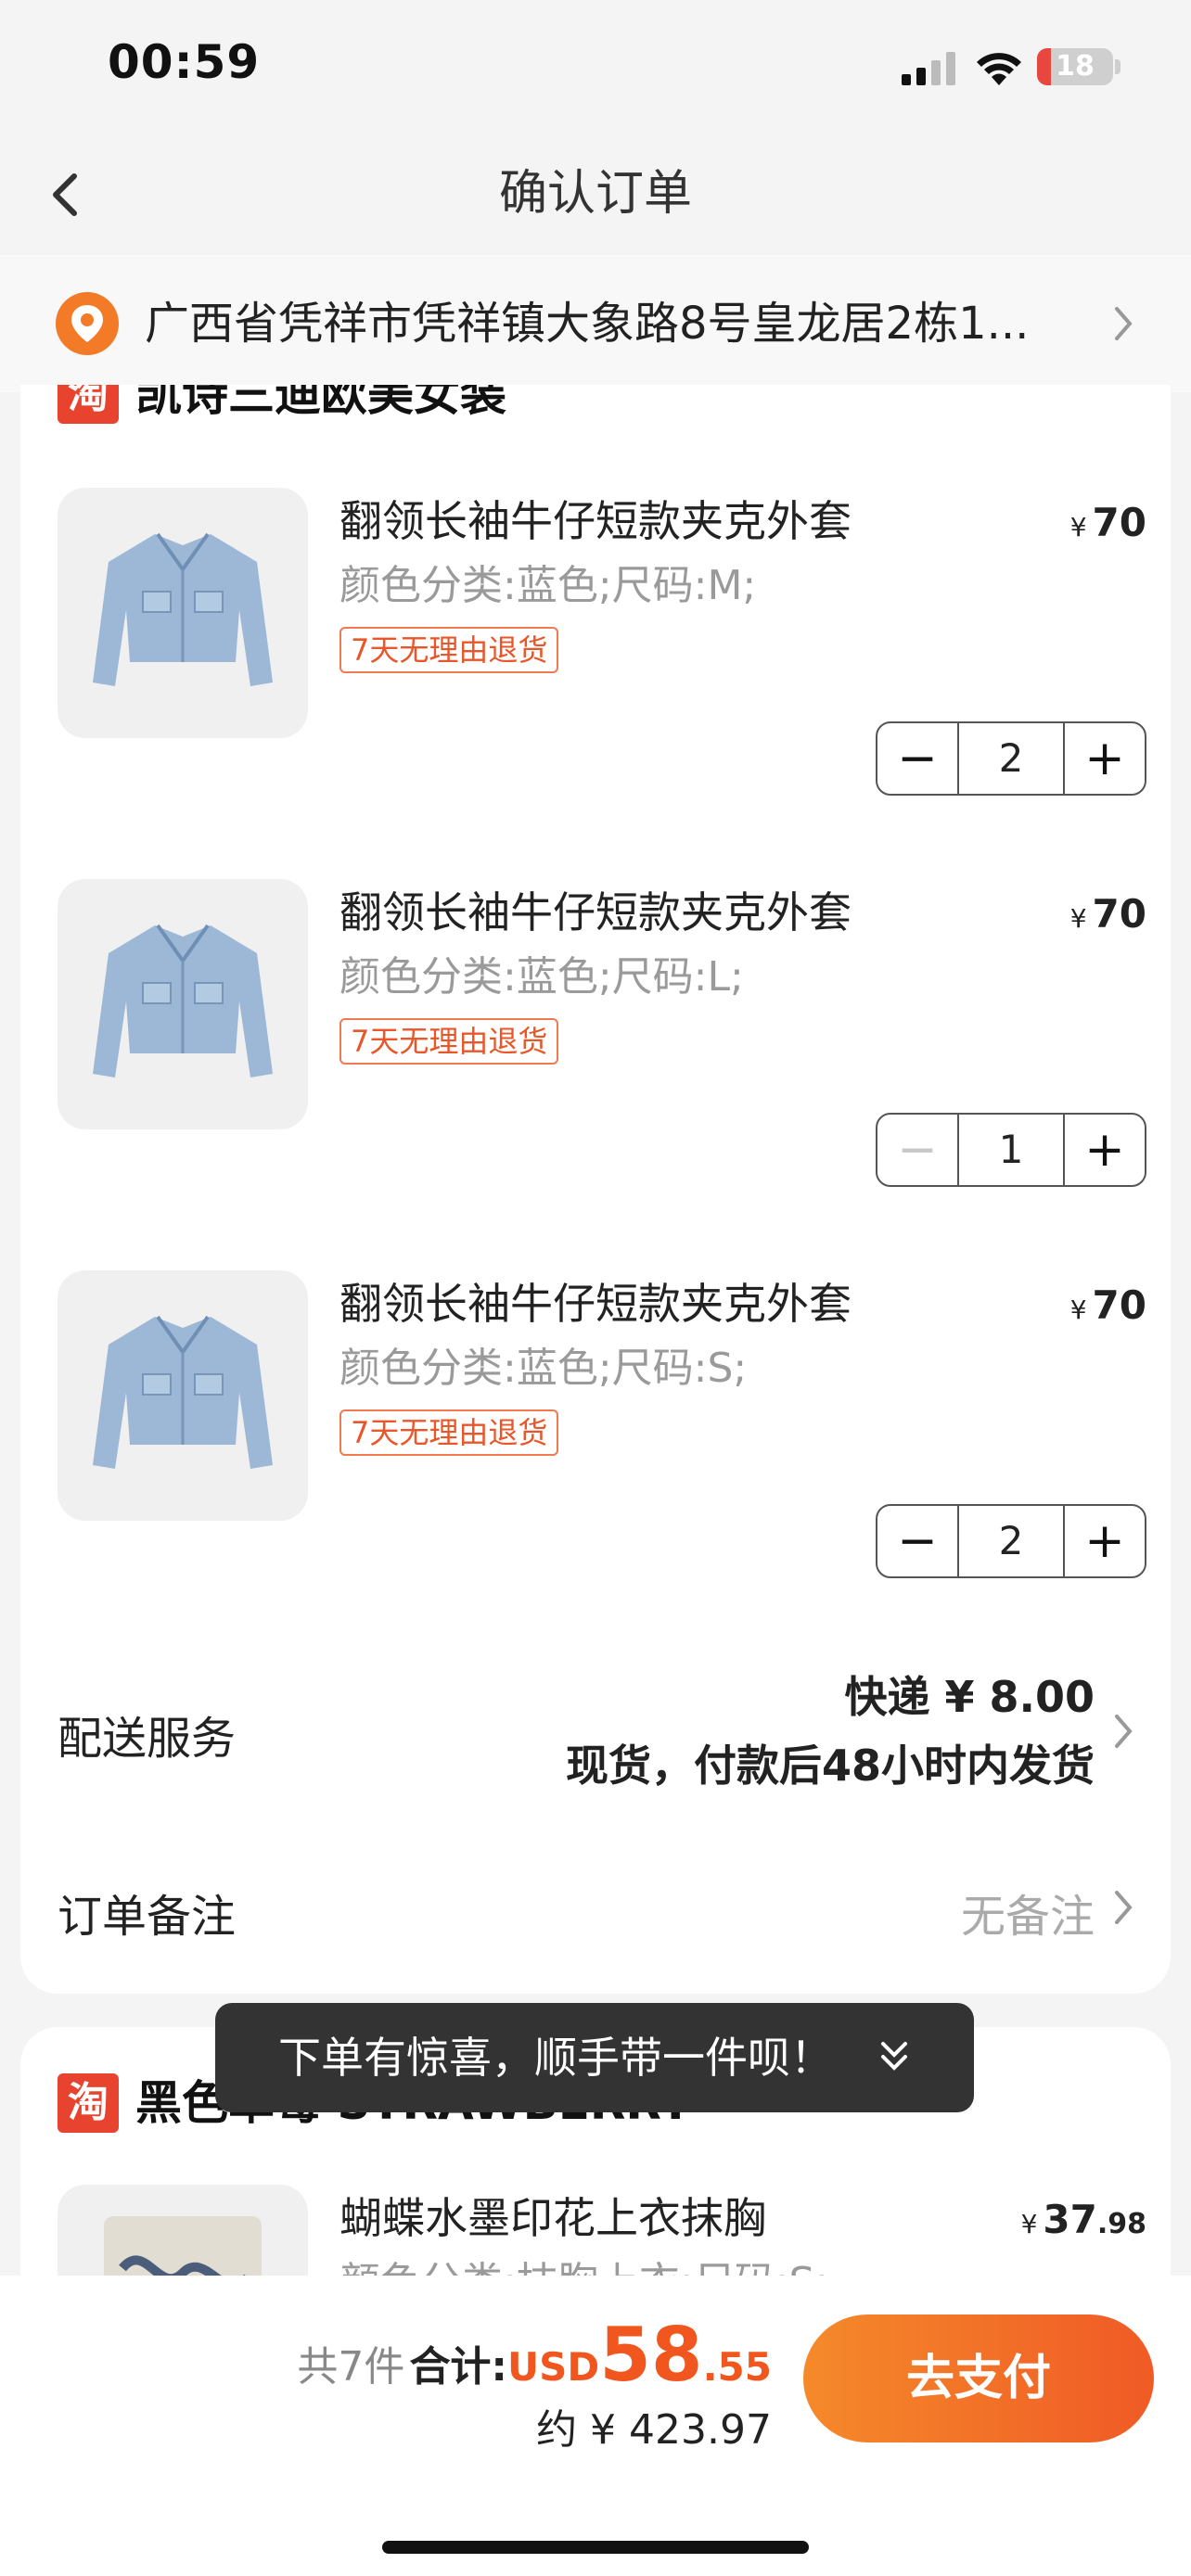 The height and width of the screenshot is (2576, 1191). I want to click on quantity-stepper: − 1 +, so click(1011, 1150).